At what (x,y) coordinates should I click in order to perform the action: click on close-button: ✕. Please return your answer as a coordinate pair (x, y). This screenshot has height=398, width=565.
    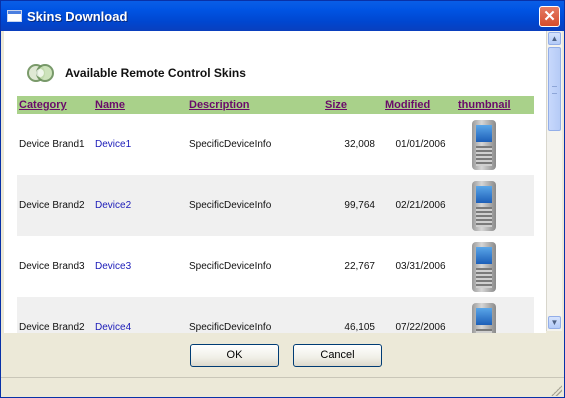
    Looking at the image, I should click on (549, 16).